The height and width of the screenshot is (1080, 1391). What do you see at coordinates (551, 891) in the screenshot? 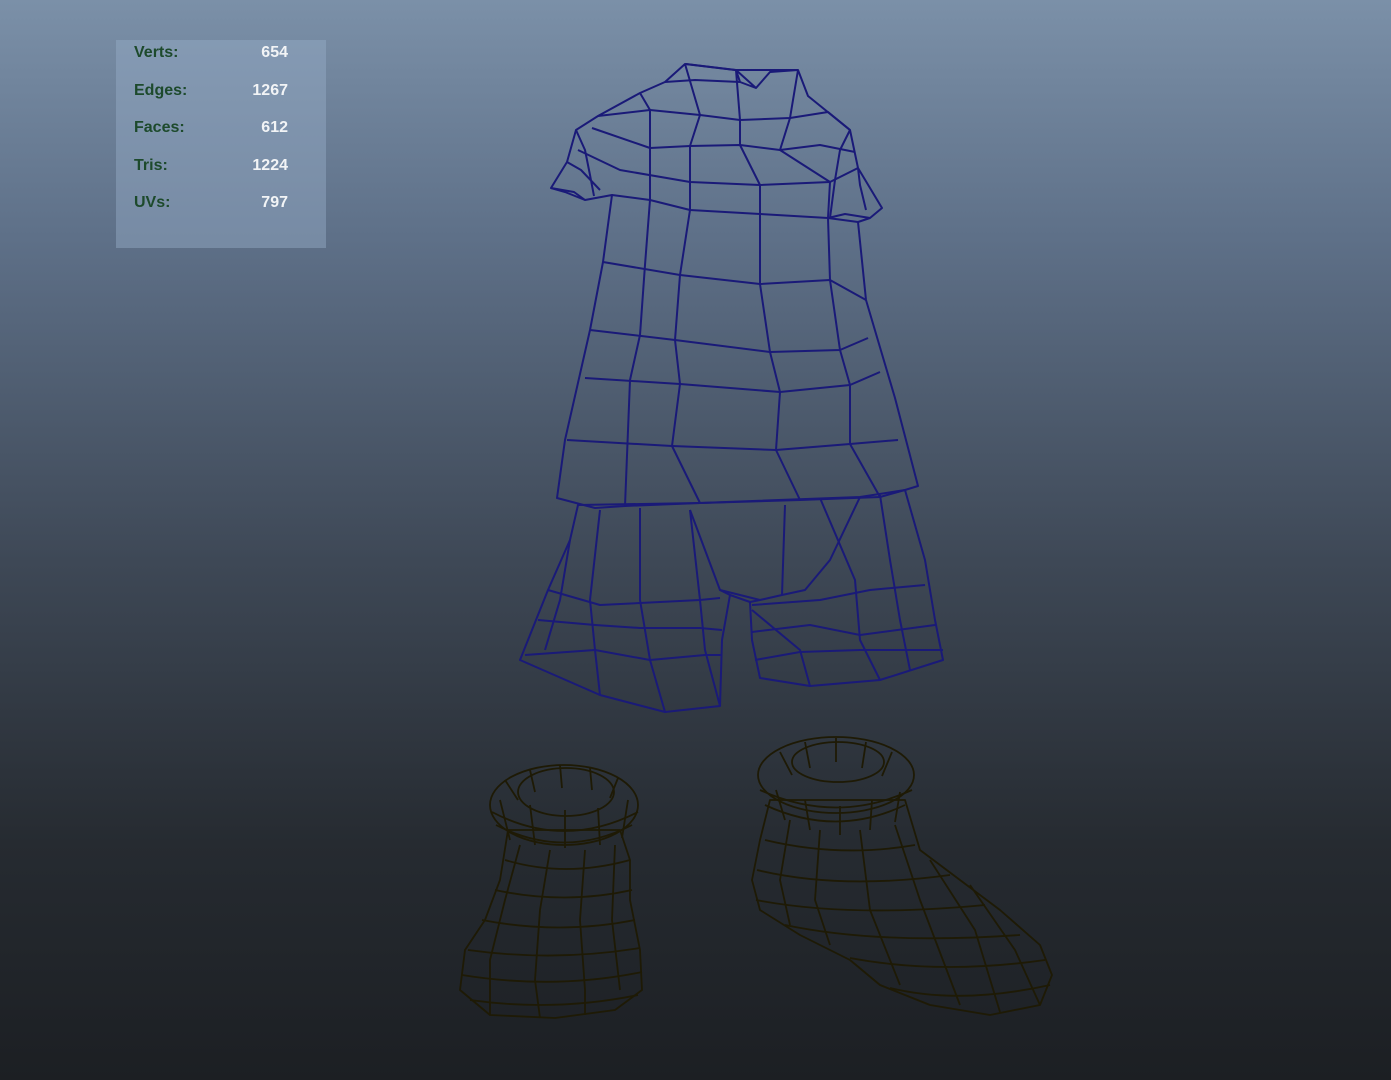
I see `left-boot-mesh` at bounding box center [551, 891].